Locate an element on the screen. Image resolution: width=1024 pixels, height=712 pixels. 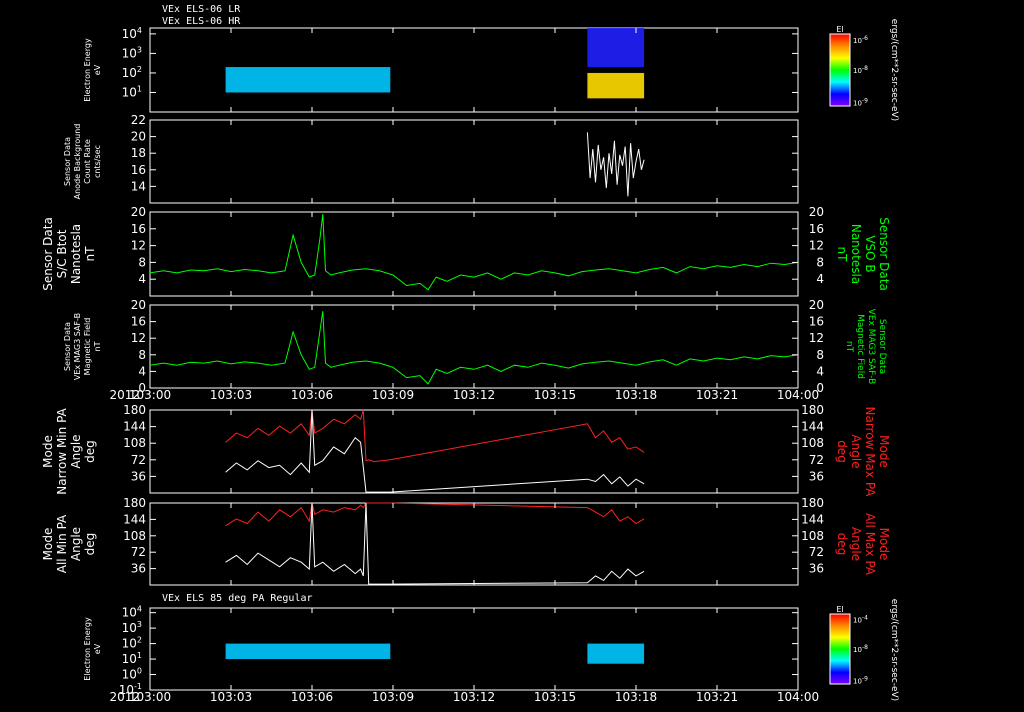
y-axis-label-line: Anode Background is located at coordinates (77, 162).